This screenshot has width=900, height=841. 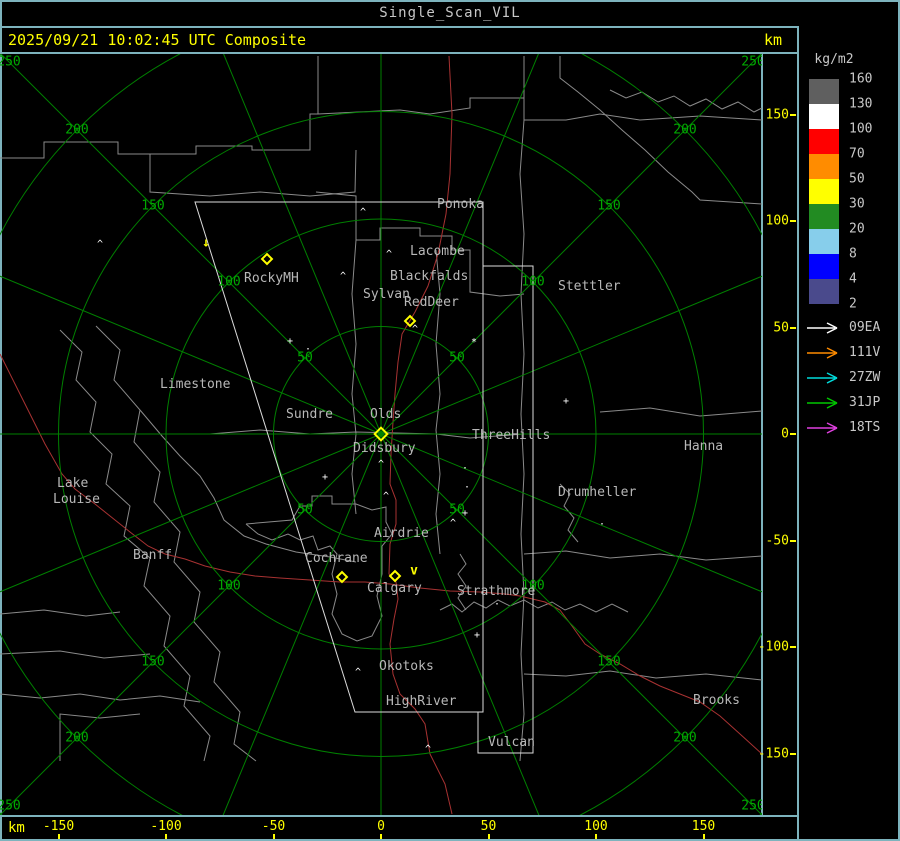 What do you see at coordinates (511, 435) in the screenshot?
I see `city-label-threehills: ThreeHills` at bounding box center [511, 435].